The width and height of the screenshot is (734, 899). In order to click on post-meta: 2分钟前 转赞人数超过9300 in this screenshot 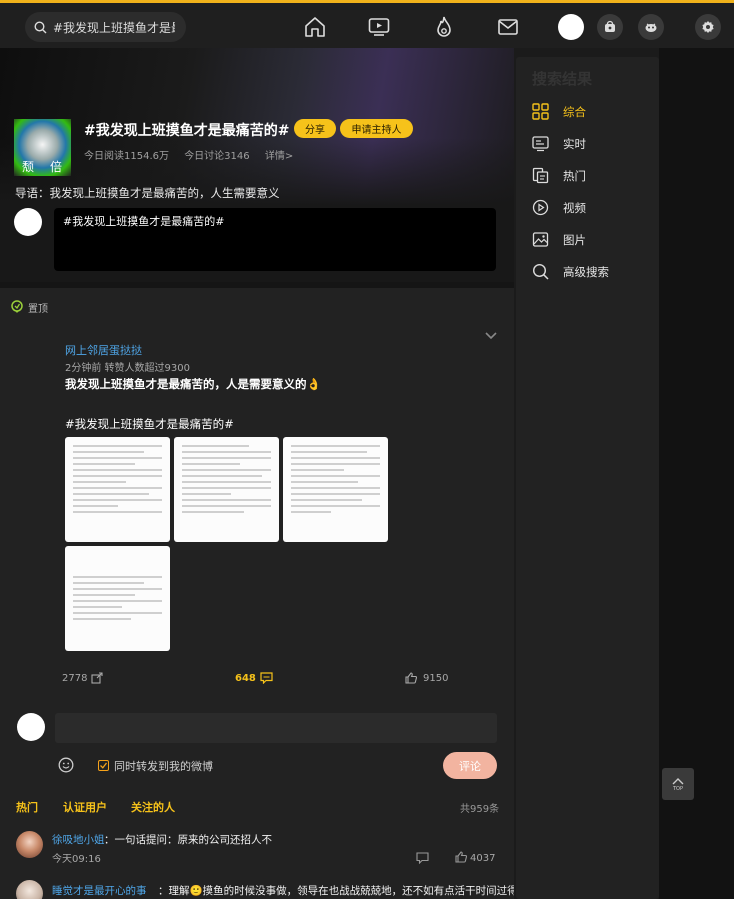, I will do `click(127, 368)`.